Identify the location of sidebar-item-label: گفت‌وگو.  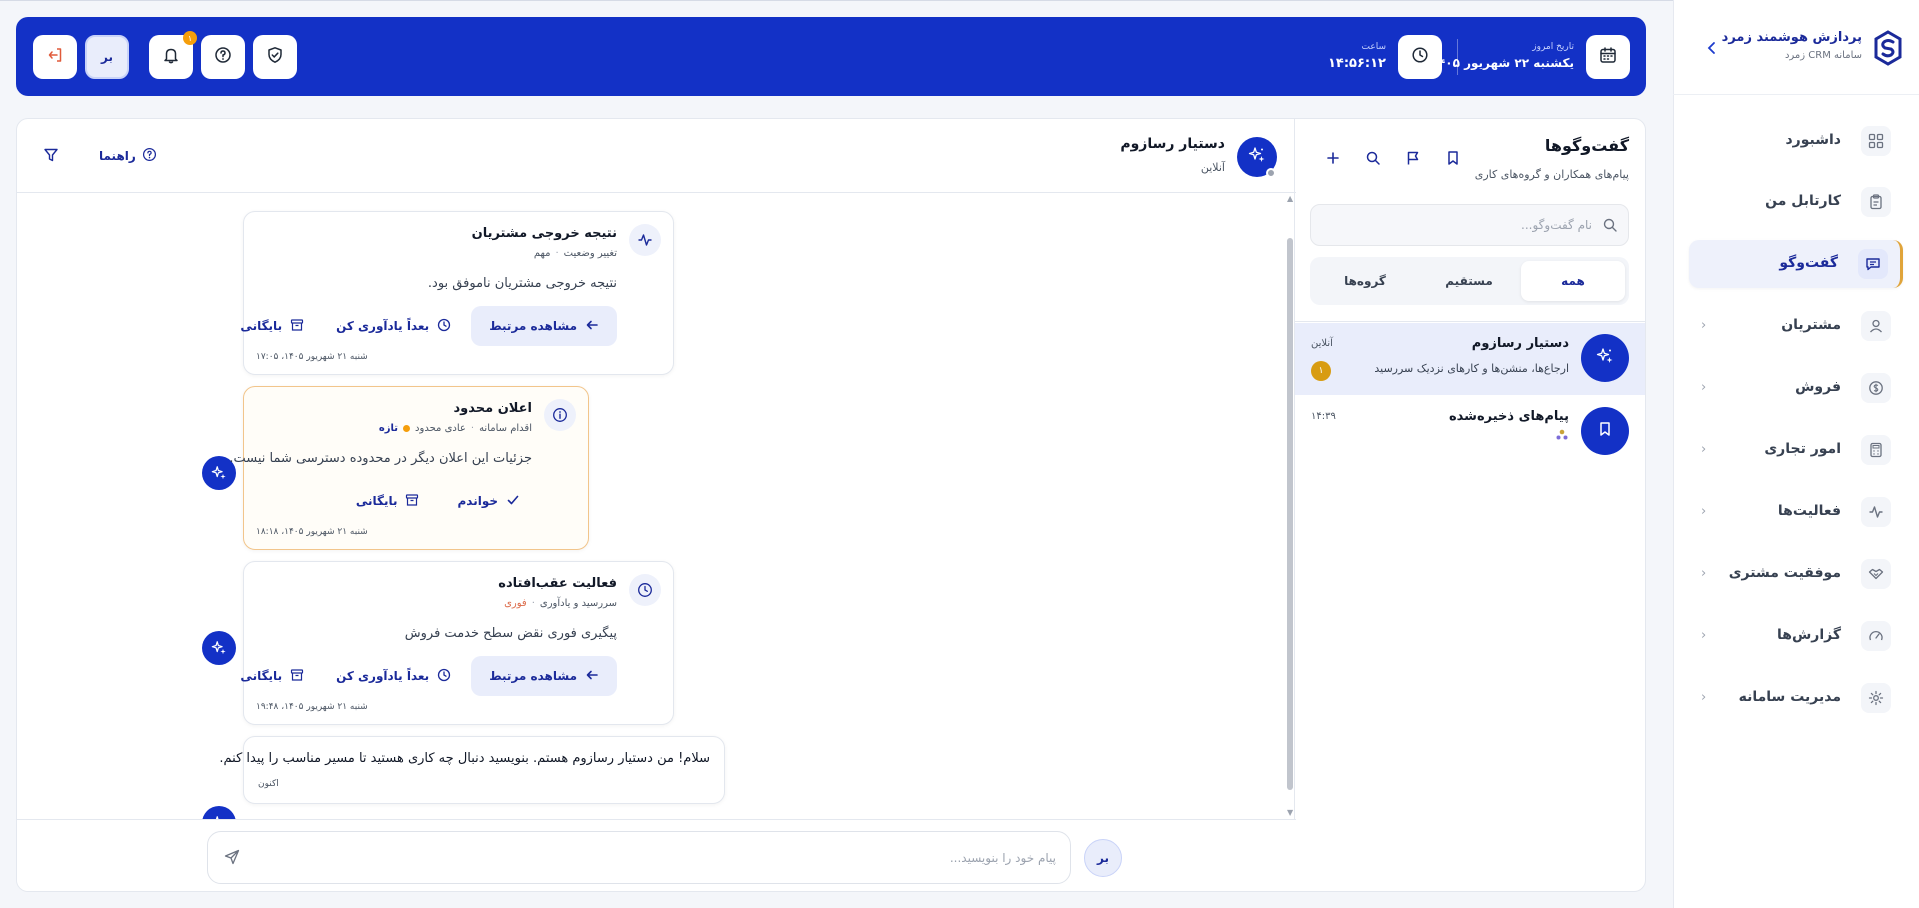
(1808, 263).